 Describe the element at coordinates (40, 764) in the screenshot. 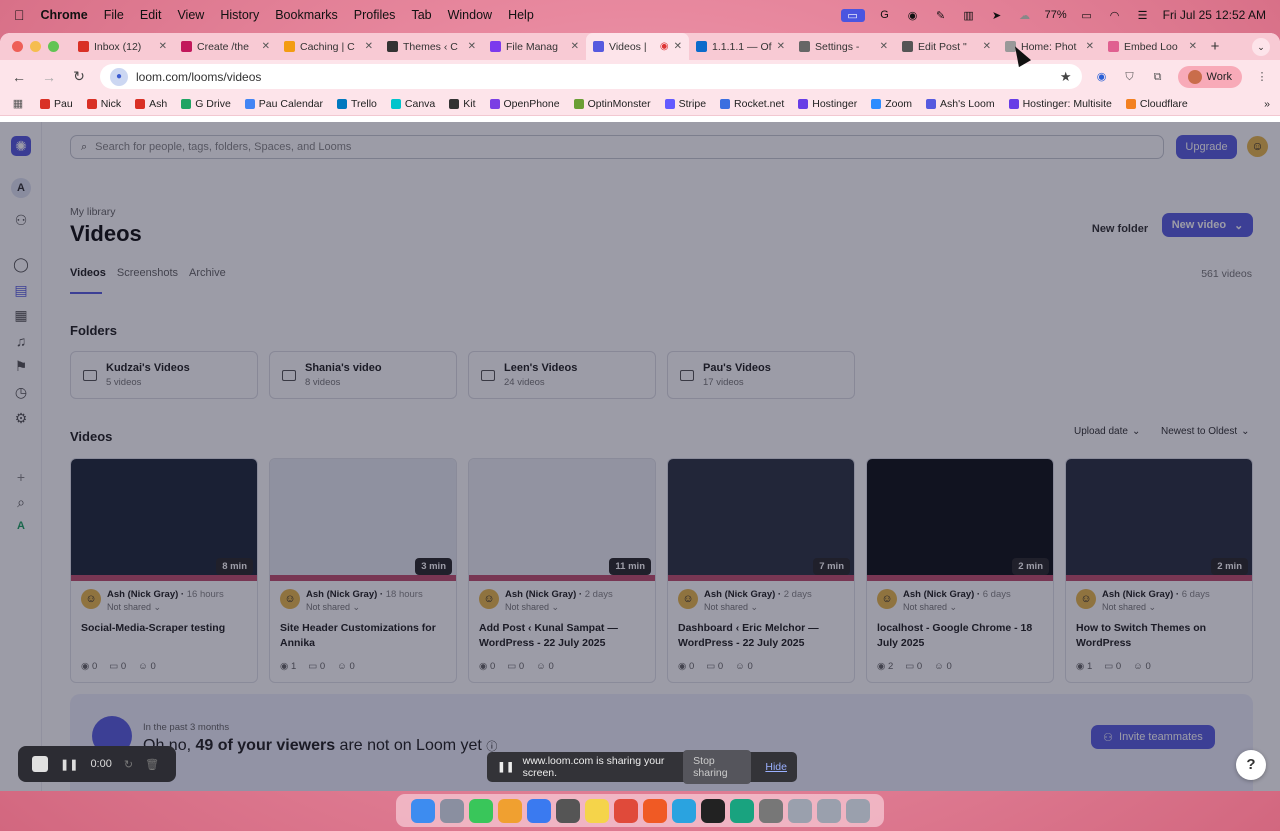

I see `stop-recording-icon` at that location.